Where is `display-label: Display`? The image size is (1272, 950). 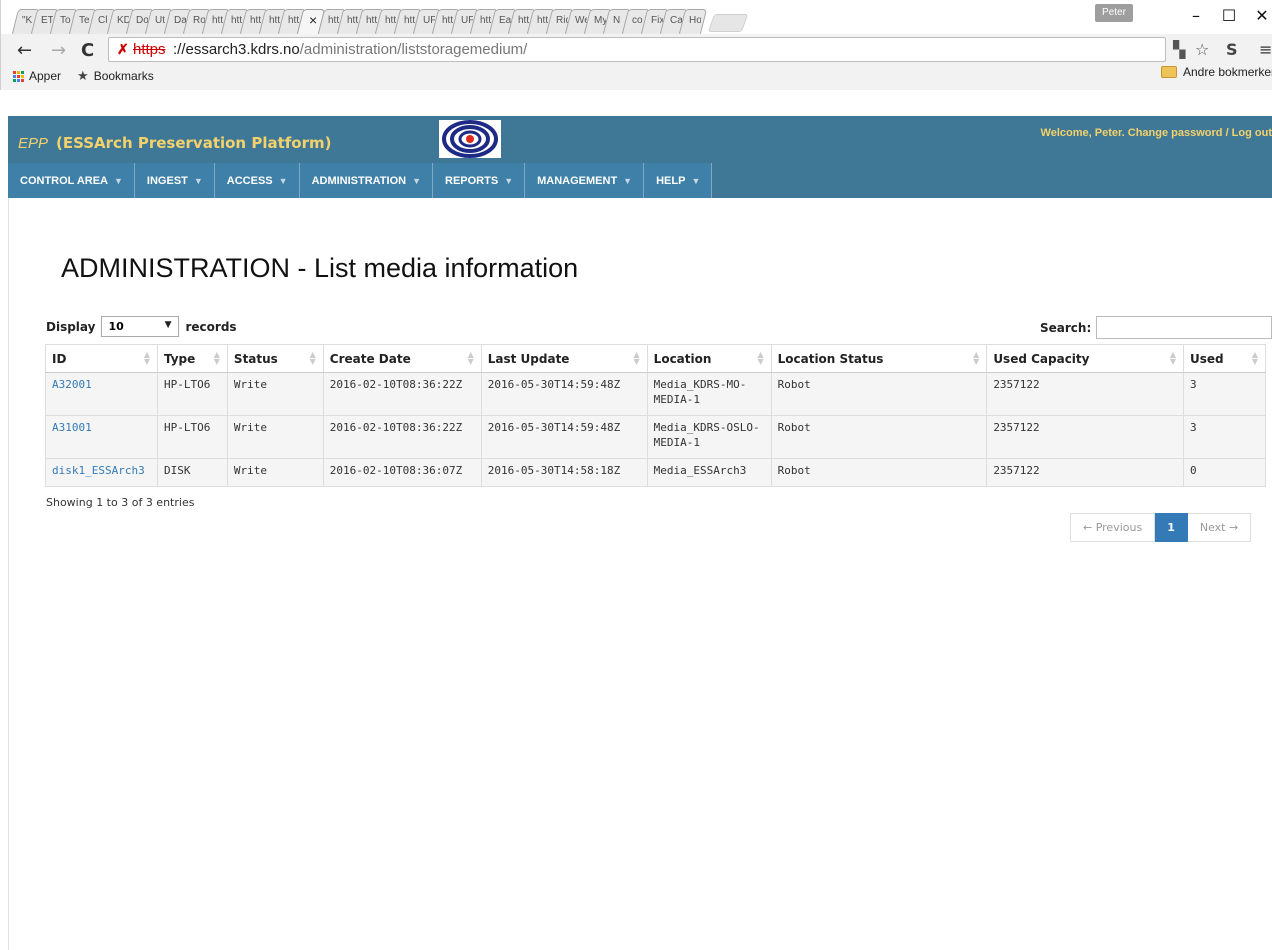 display-label: Display is located at coordinates (71, 326).